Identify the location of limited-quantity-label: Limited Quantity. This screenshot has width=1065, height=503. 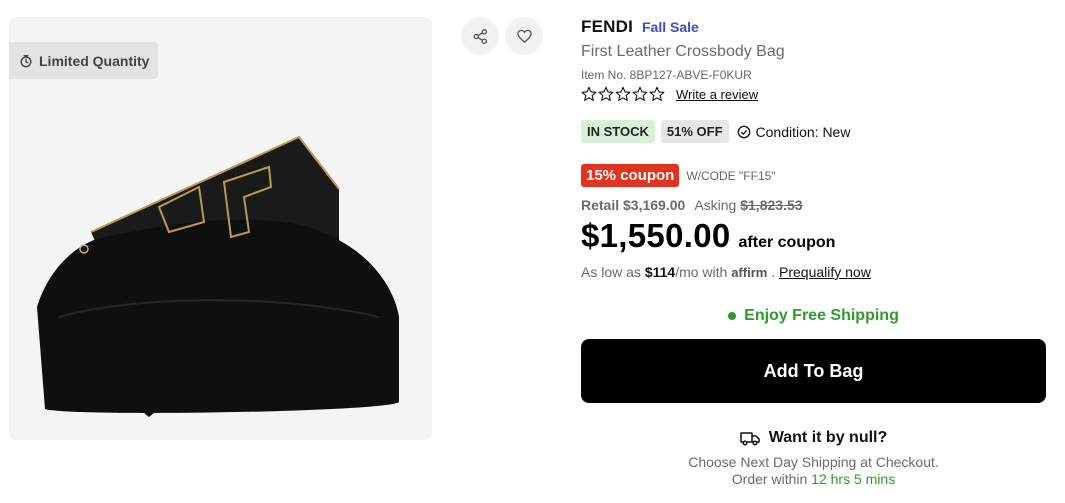
(94, 60).